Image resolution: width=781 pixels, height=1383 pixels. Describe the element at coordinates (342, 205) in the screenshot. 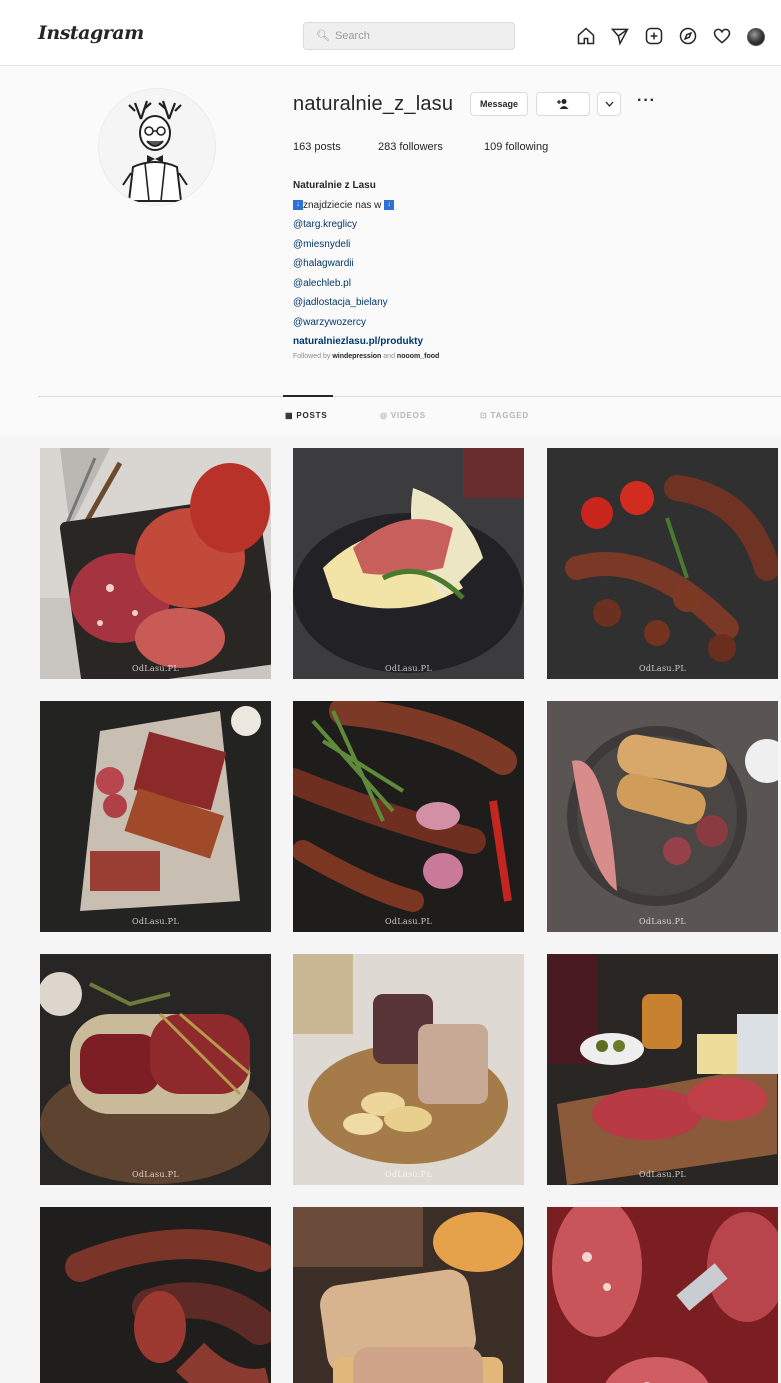

I see `bio-text: znajdziecie nas w` at that location.